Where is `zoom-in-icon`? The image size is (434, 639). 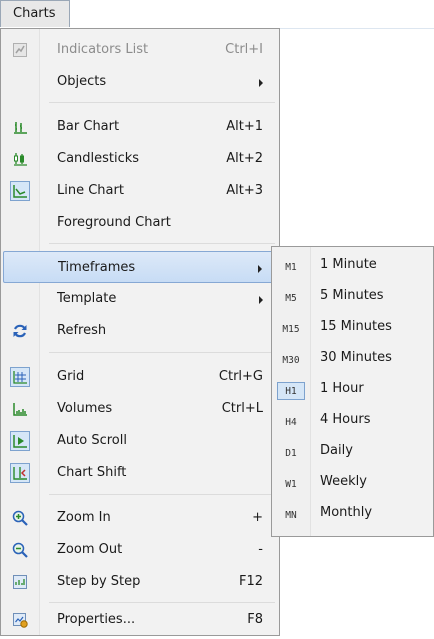 zoom-in-icon is located at coordinates (20, 518).